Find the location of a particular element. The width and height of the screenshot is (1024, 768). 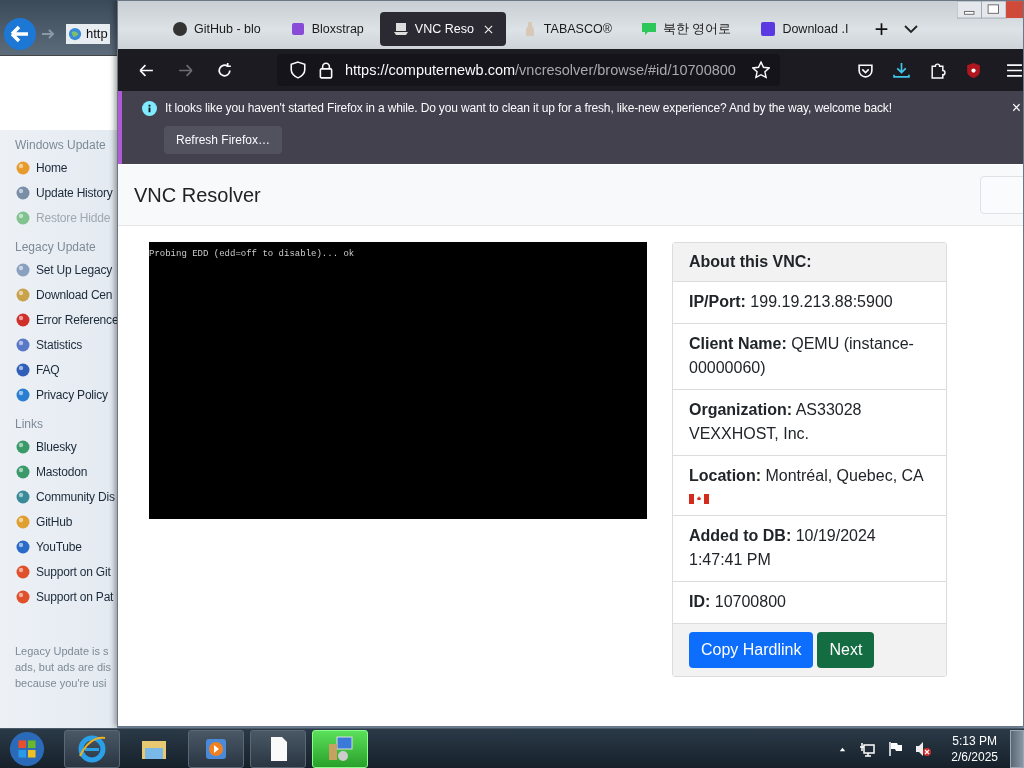

pocket-icon is located at coordinates (865, 70).